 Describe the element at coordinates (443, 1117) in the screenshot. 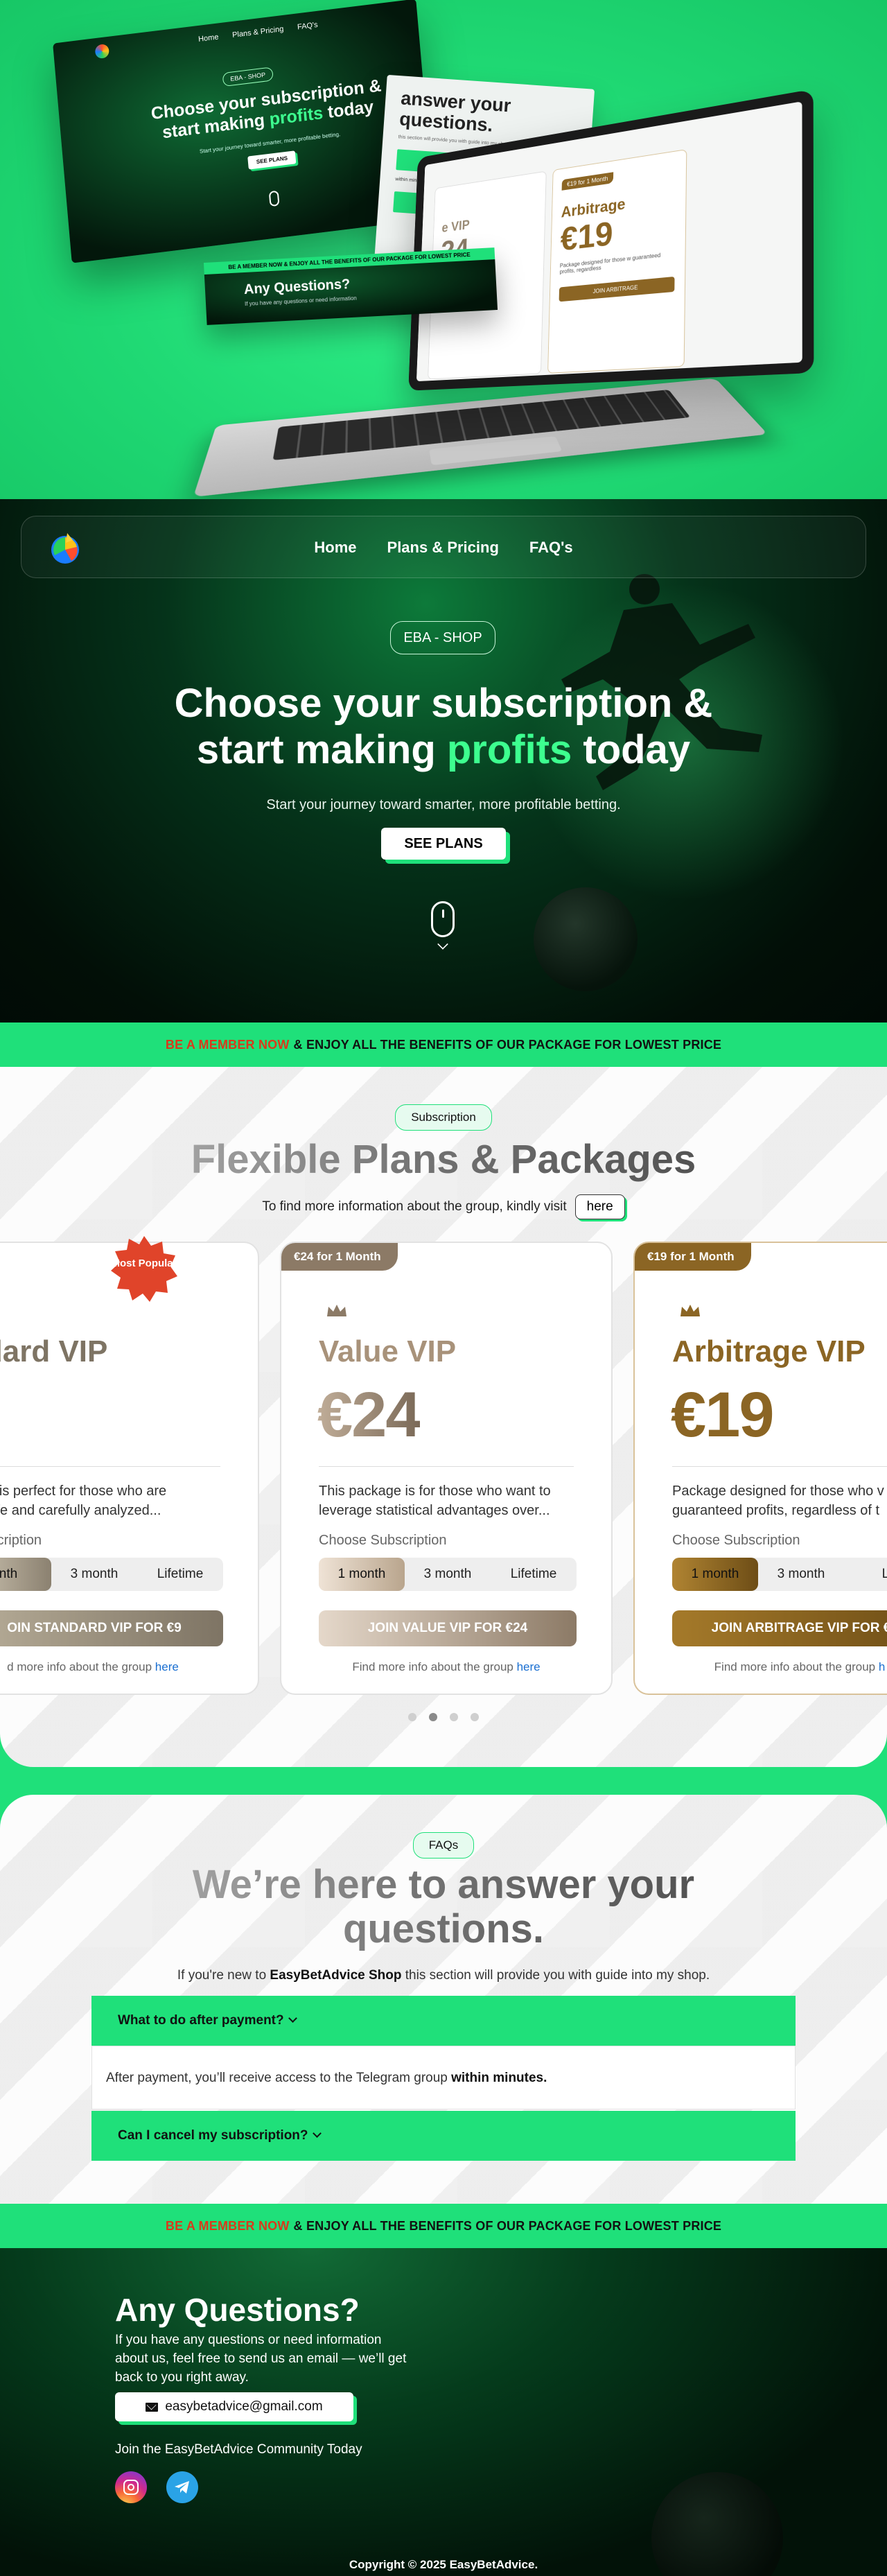

I see `plans-pill-wrap: Subscription` at that location.